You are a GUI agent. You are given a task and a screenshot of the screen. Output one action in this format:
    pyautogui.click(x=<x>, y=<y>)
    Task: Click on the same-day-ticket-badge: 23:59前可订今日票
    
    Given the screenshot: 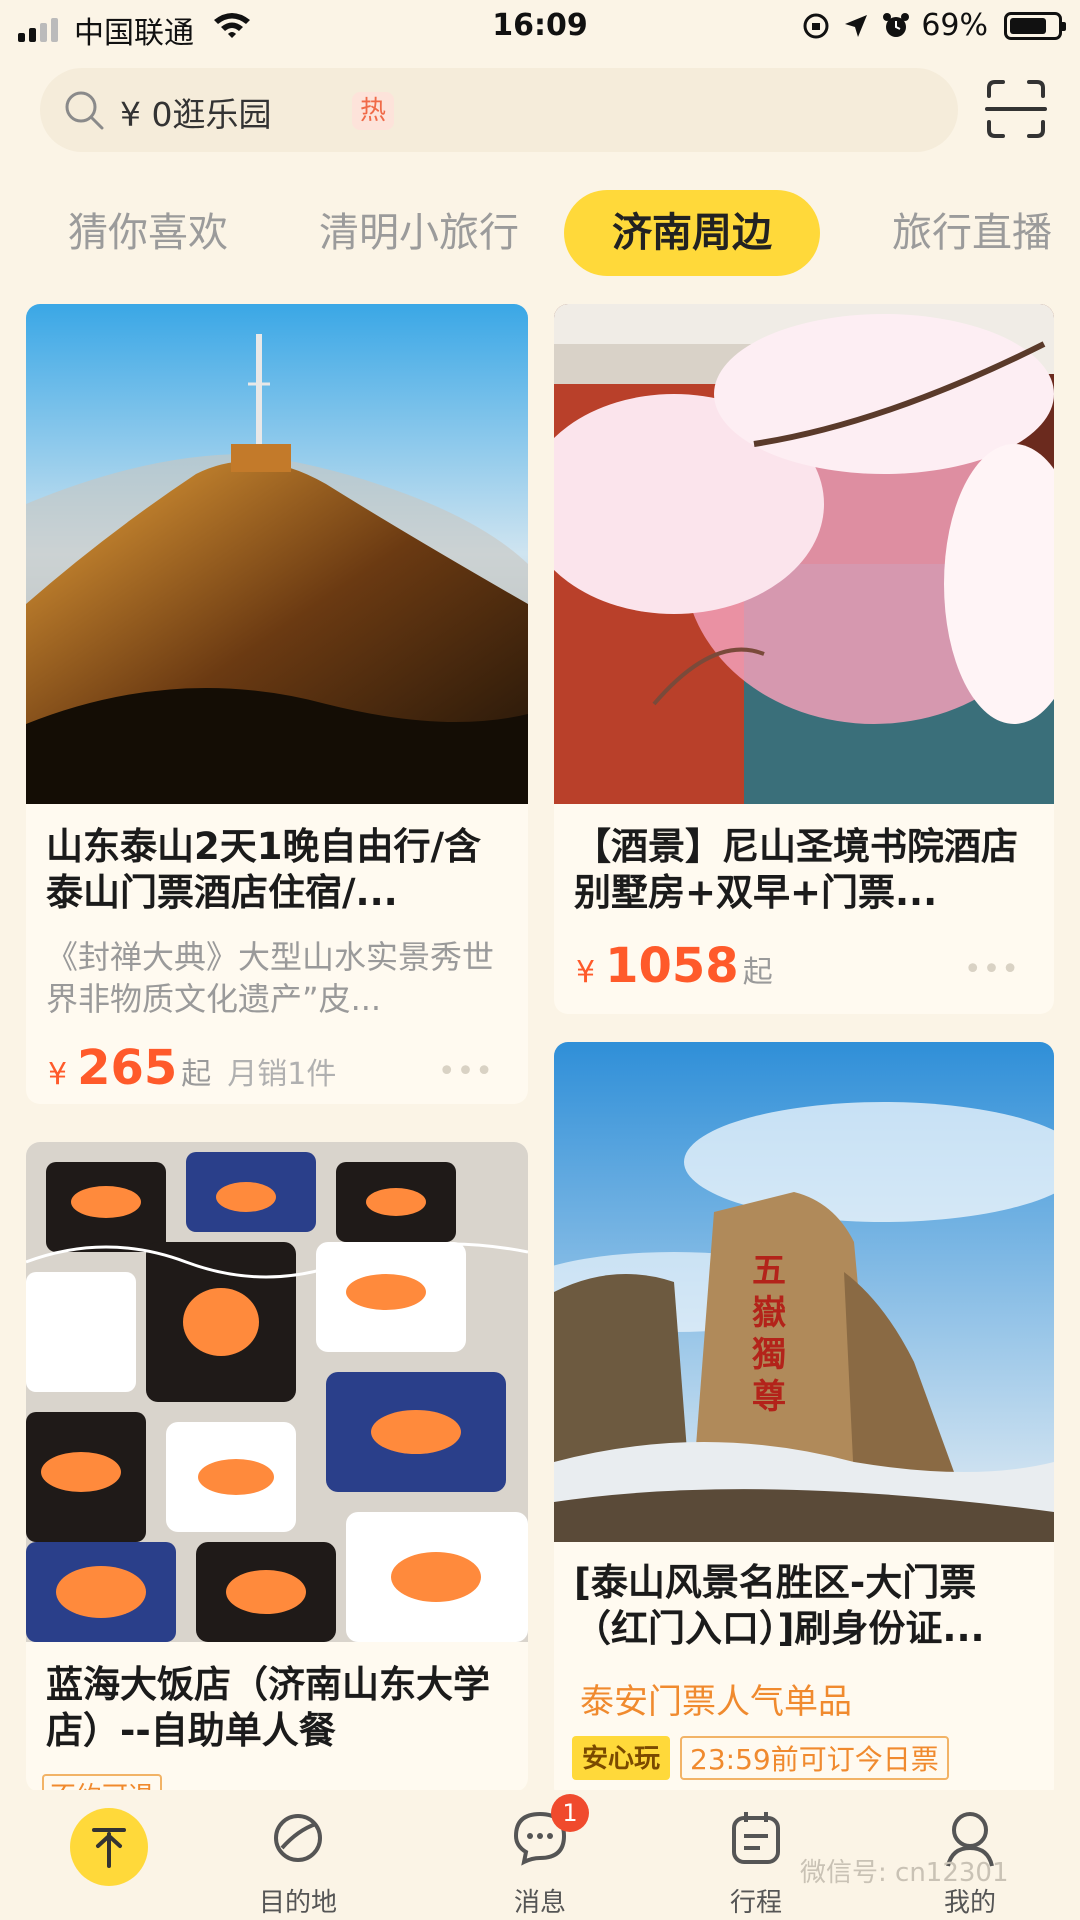 What is the action you would take?
    pyautogui.click(x=814, y=1758)
    